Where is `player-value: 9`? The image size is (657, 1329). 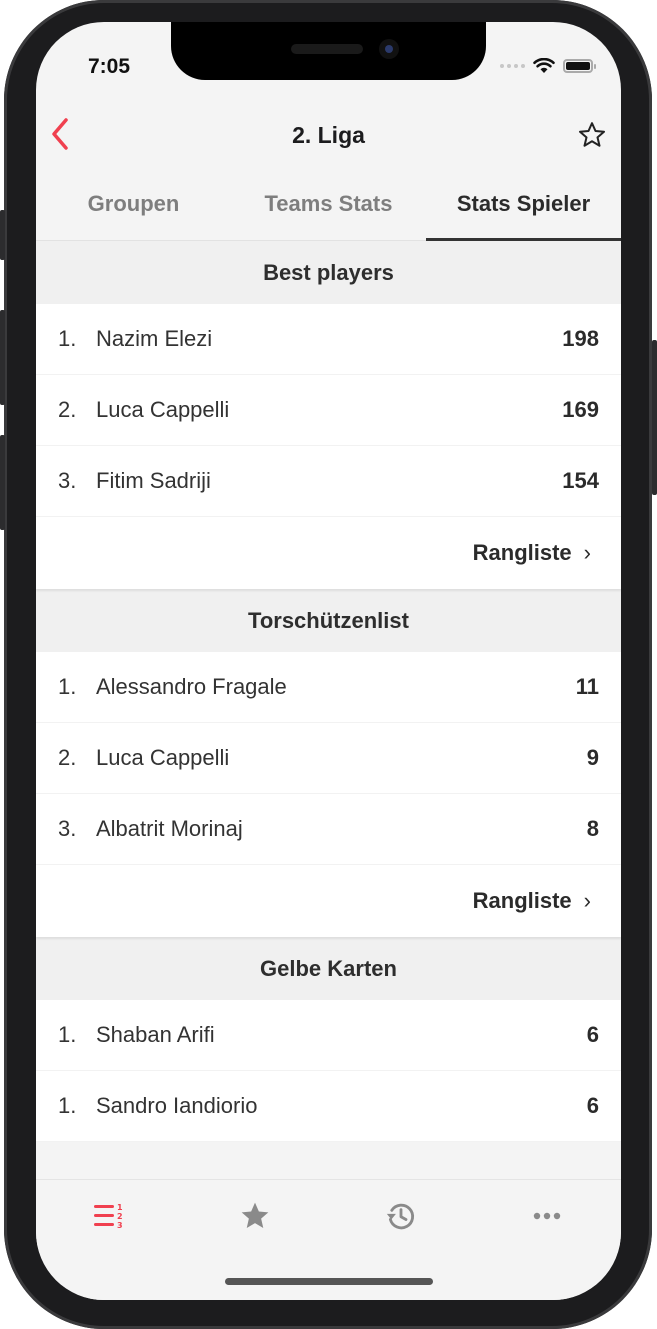 player-value: 9 is located at coordinates (592, 757).